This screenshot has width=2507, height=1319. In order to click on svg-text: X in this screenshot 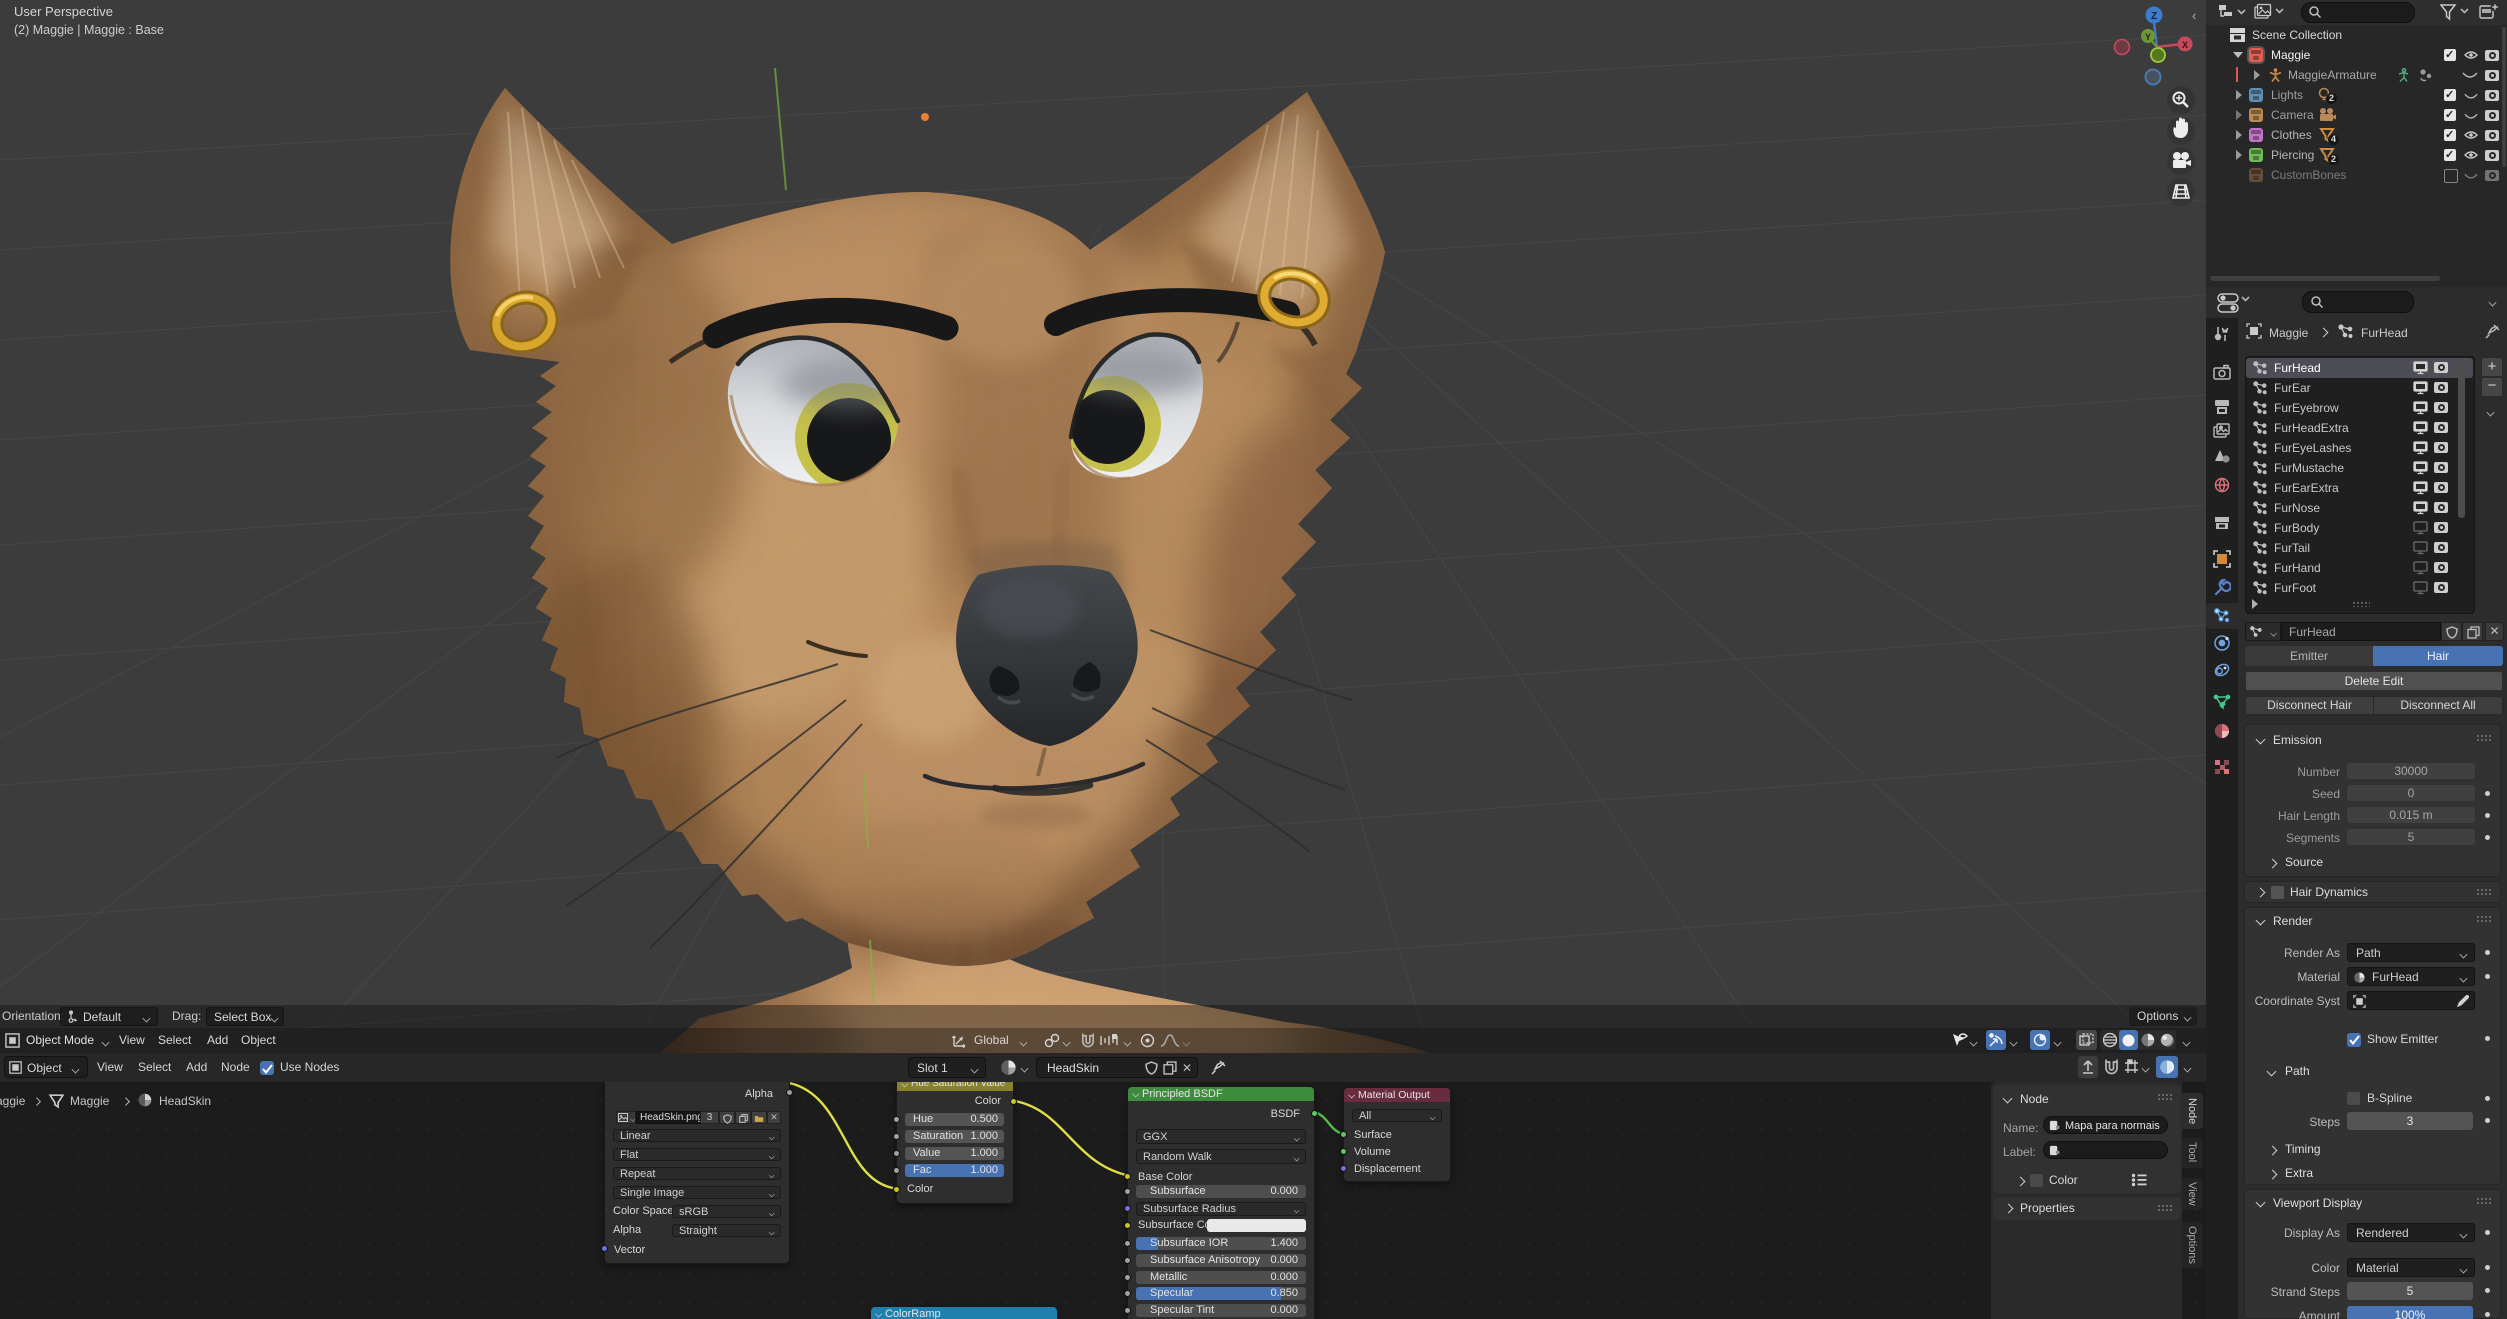, I will do `click(2185, 45)`.